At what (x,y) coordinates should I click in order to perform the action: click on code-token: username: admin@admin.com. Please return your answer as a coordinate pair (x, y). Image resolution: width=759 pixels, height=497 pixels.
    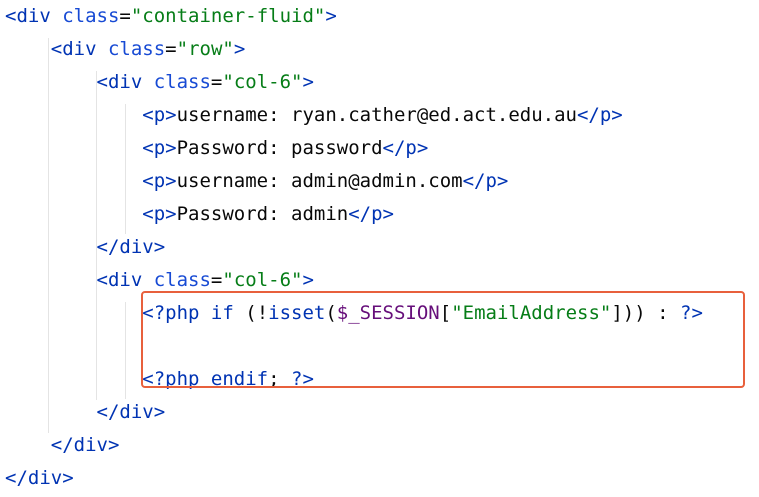
    Looking at the image, I should click on (319, 181).